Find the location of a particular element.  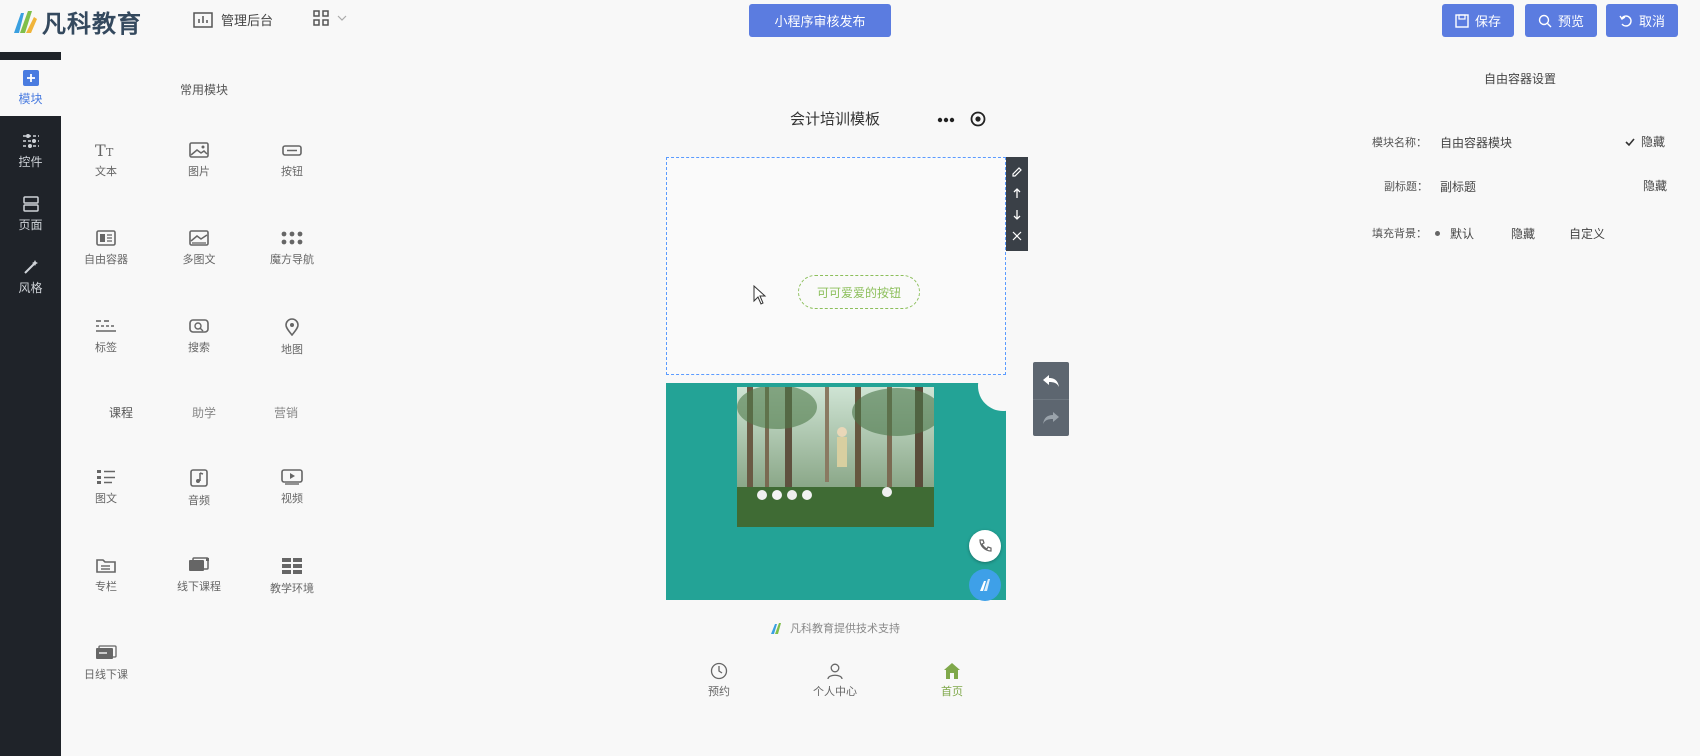

video-icon is located at coordinates (292, 477).